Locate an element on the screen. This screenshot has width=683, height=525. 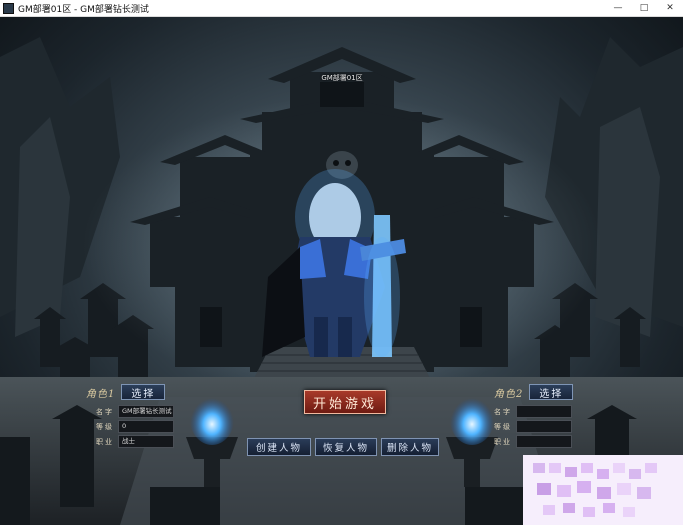
role2-select-button: 选择 is located at coordinates (551, 392).